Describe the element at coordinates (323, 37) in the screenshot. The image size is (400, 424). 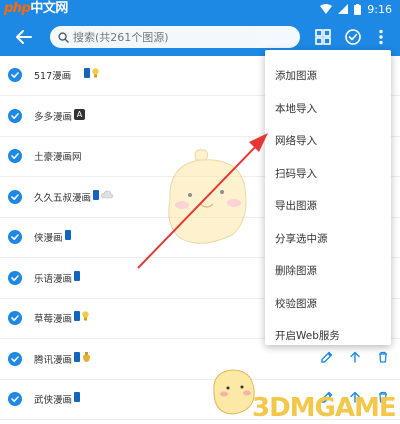
I see `grid-icon` at that location.